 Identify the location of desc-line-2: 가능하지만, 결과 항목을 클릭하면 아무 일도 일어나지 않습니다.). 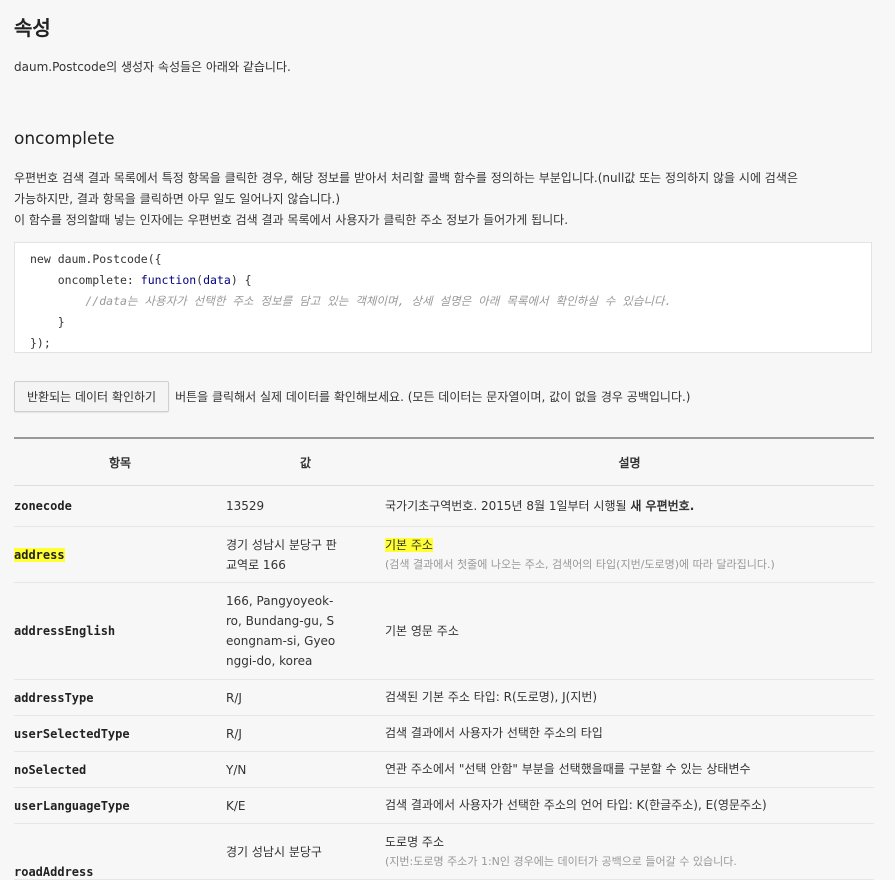
(177, 199).